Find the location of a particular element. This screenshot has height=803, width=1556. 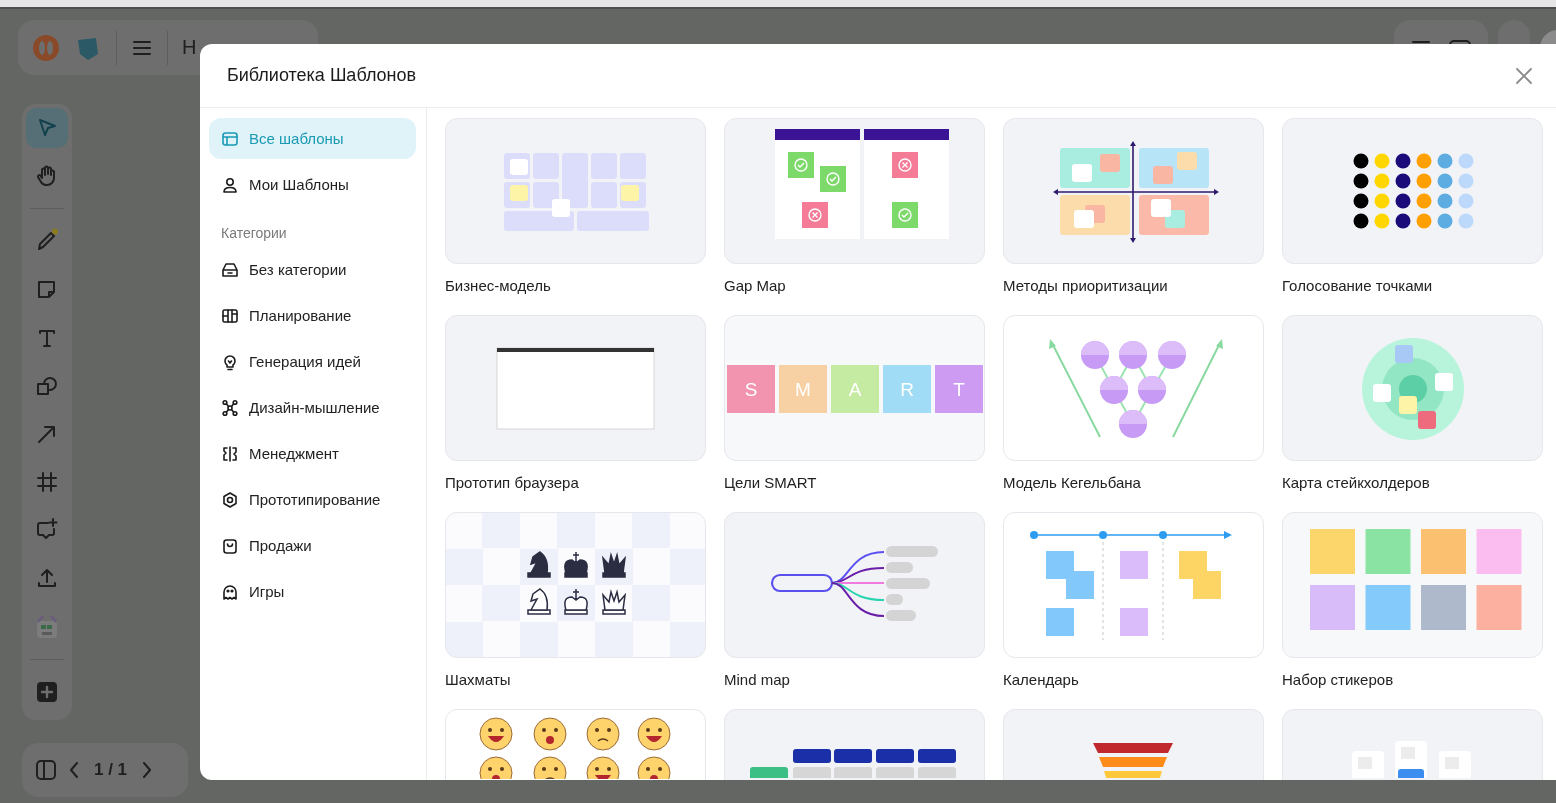

sidebar-item: Дизайн-мышление is located at coordinates (312, 407).